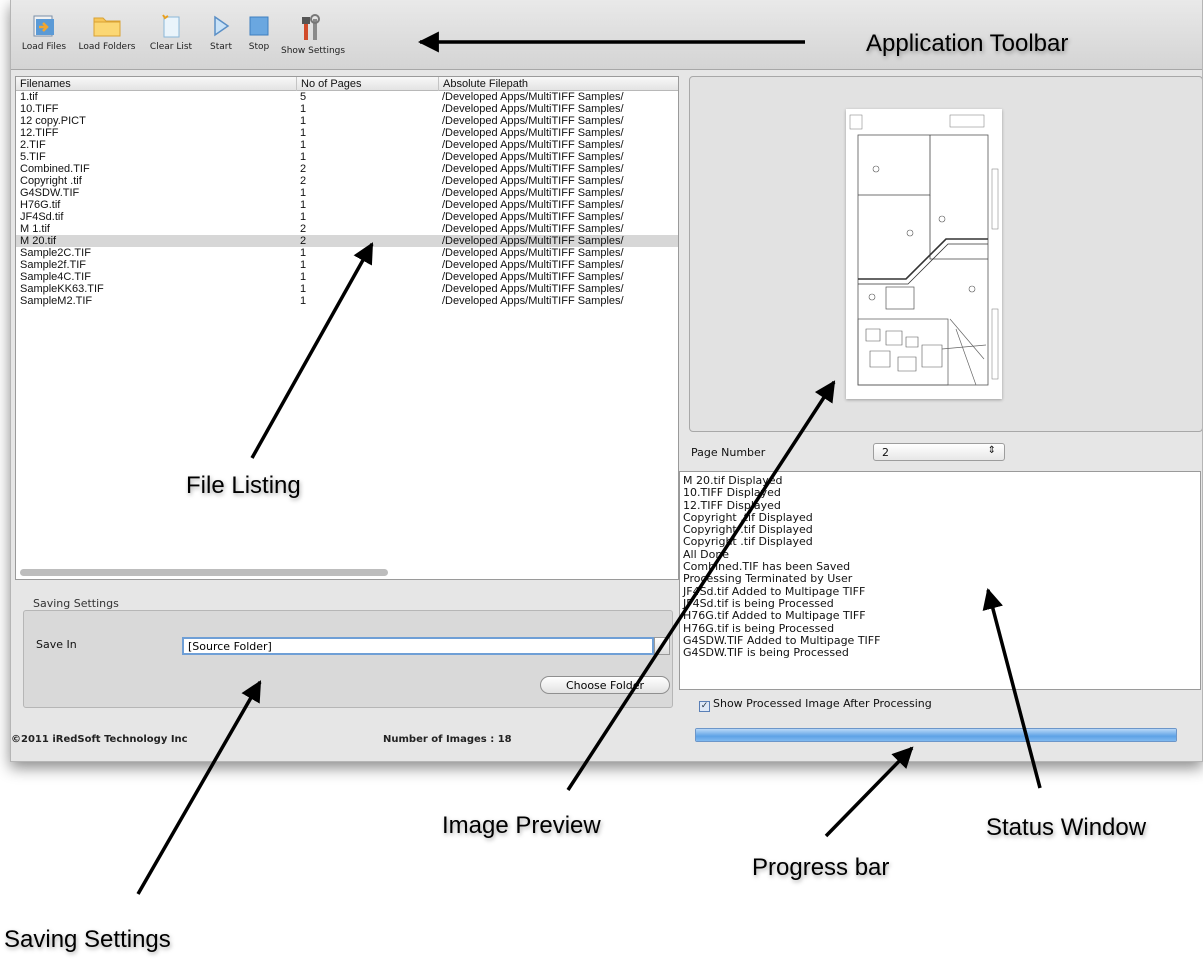 The height and width of the screenshot is (966, 1203). I want to click on load-files-button: Load Files, so click(44, 33).